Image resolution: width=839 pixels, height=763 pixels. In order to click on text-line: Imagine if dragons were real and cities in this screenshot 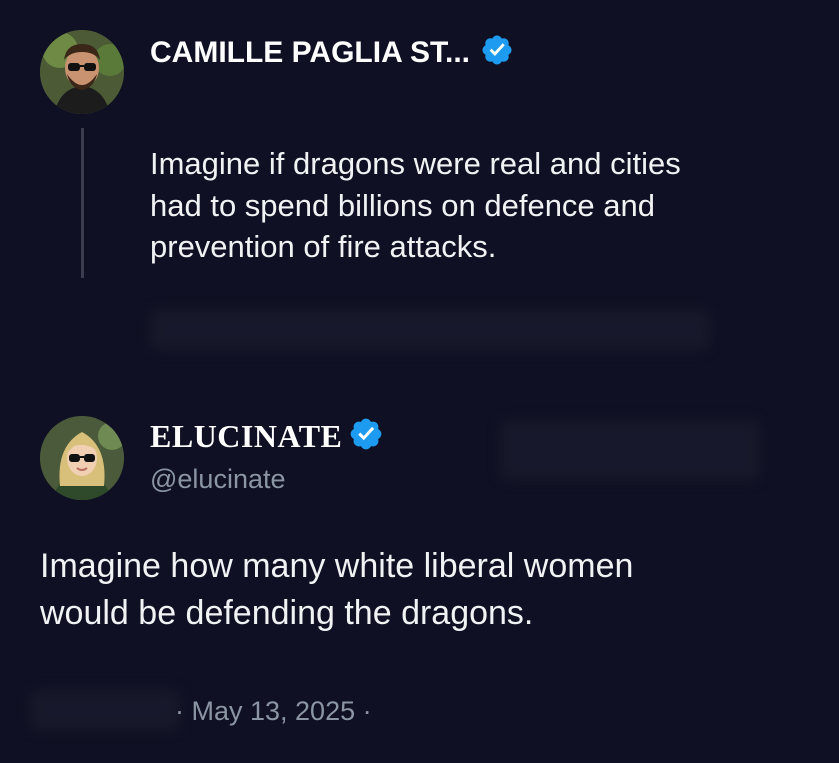, I will do `click(415, 163)`.